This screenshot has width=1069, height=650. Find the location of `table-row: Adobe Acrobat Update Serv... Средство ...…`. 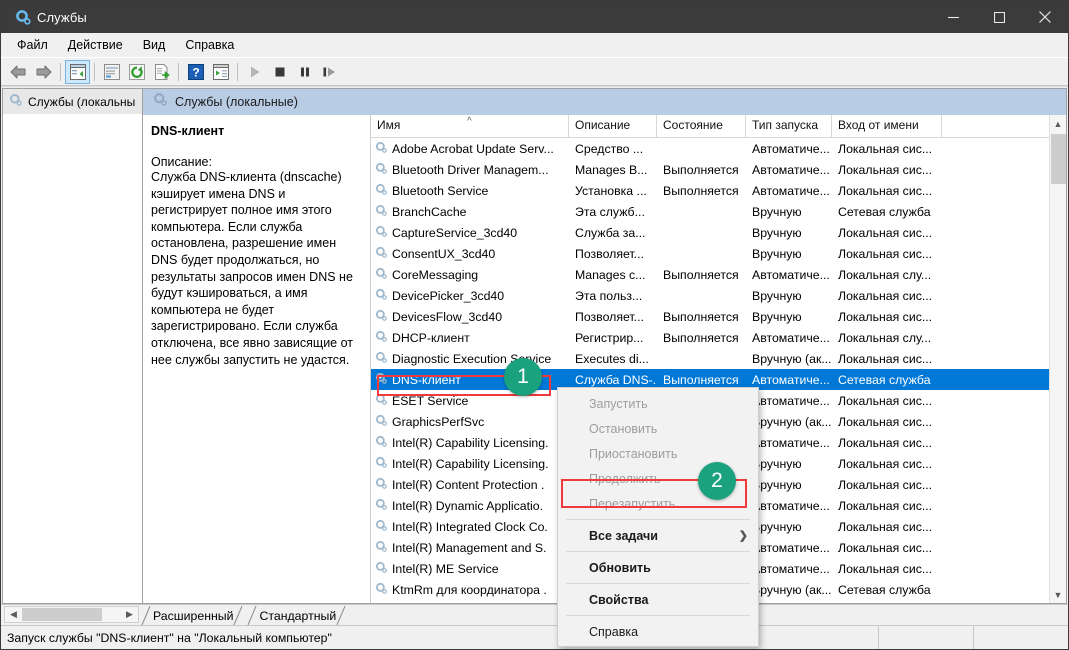

table-row: Adobe Acrobat Update Serv... Средство ...… is located at coordinates (710, 148).